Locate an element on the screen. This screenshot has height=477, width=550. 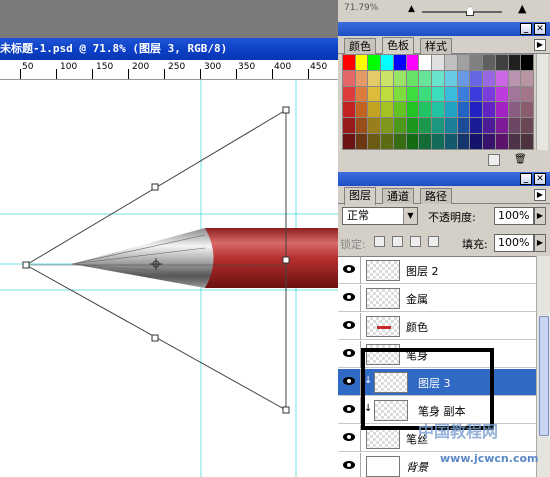
opacity-arrow-icon: ▶ is located at coordinates (540, 216).